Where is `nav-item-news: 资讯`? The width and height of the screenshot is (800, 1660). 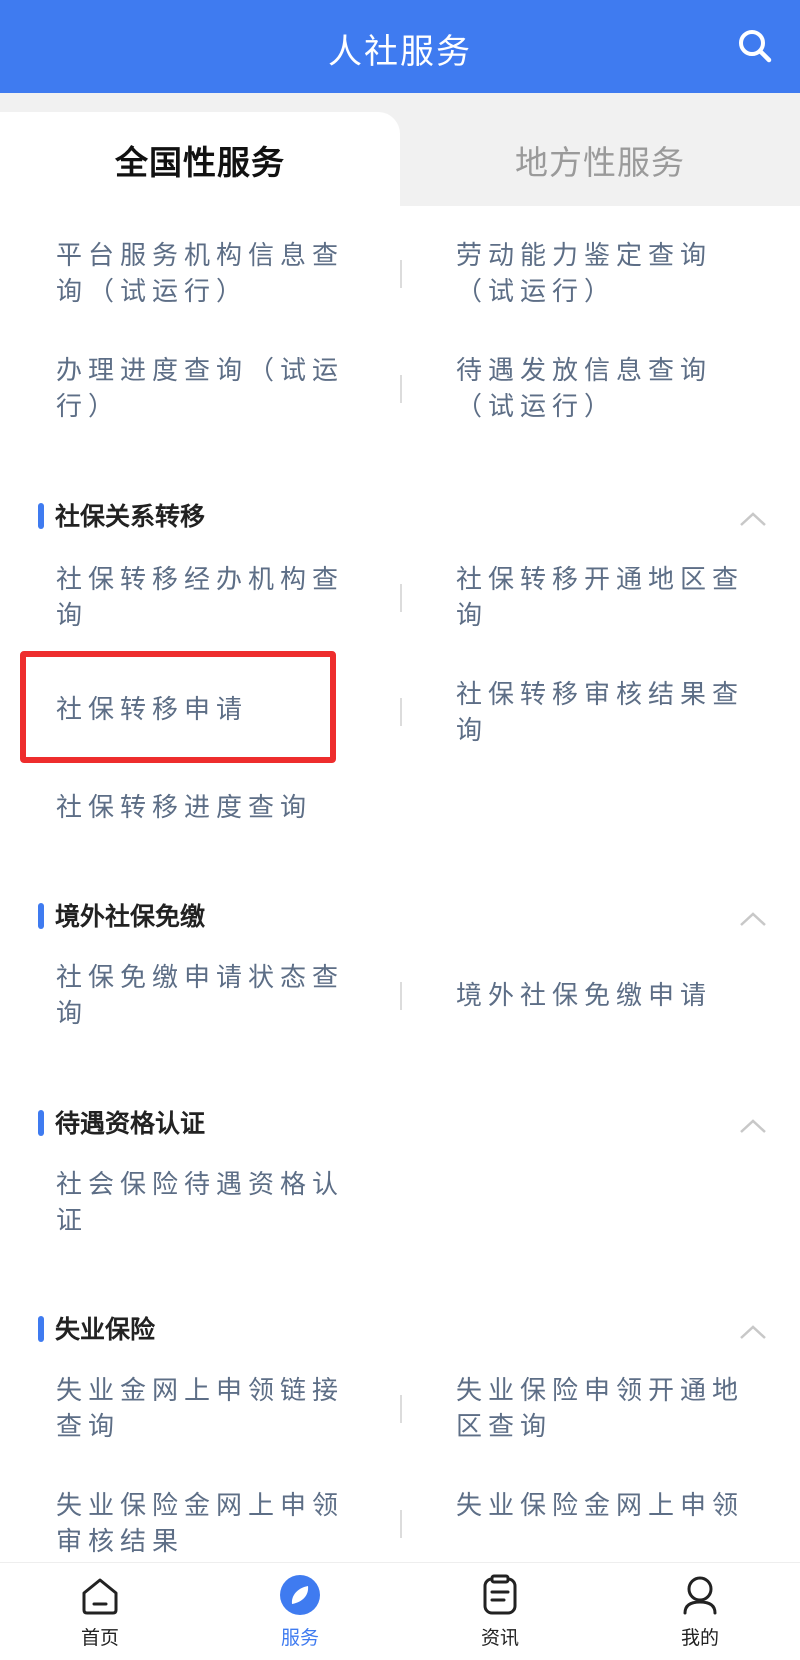
nav-item-news: 资讯 is located at coordinates (500, 1611).